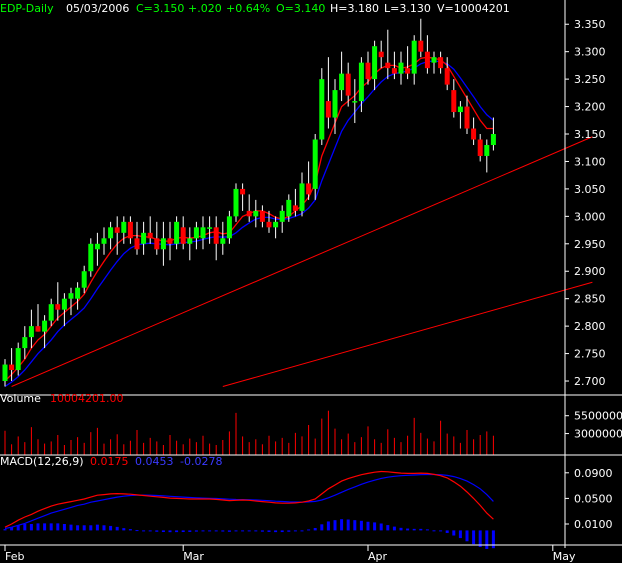 The image size is (622, 563). I want to click on pct-label: +0.64%, so click(248, 8).